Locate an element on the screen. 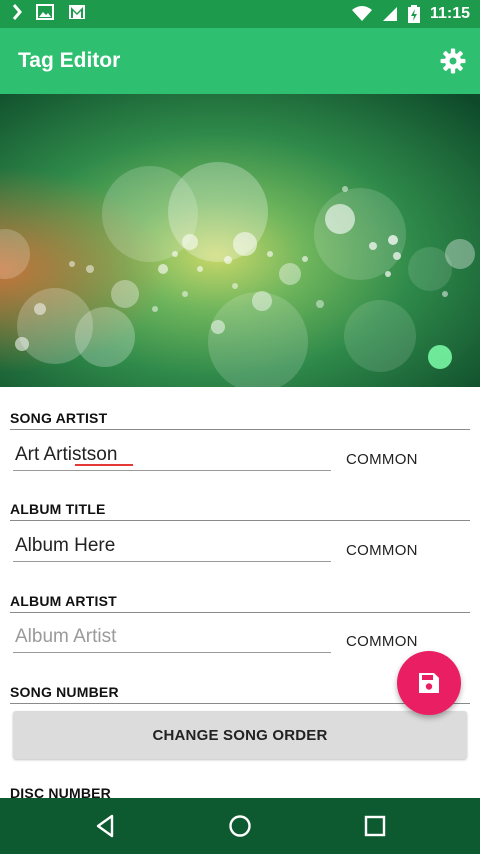  change-song-order-button: CHANGE SONG ORDER is located at coordinates (240, 735).